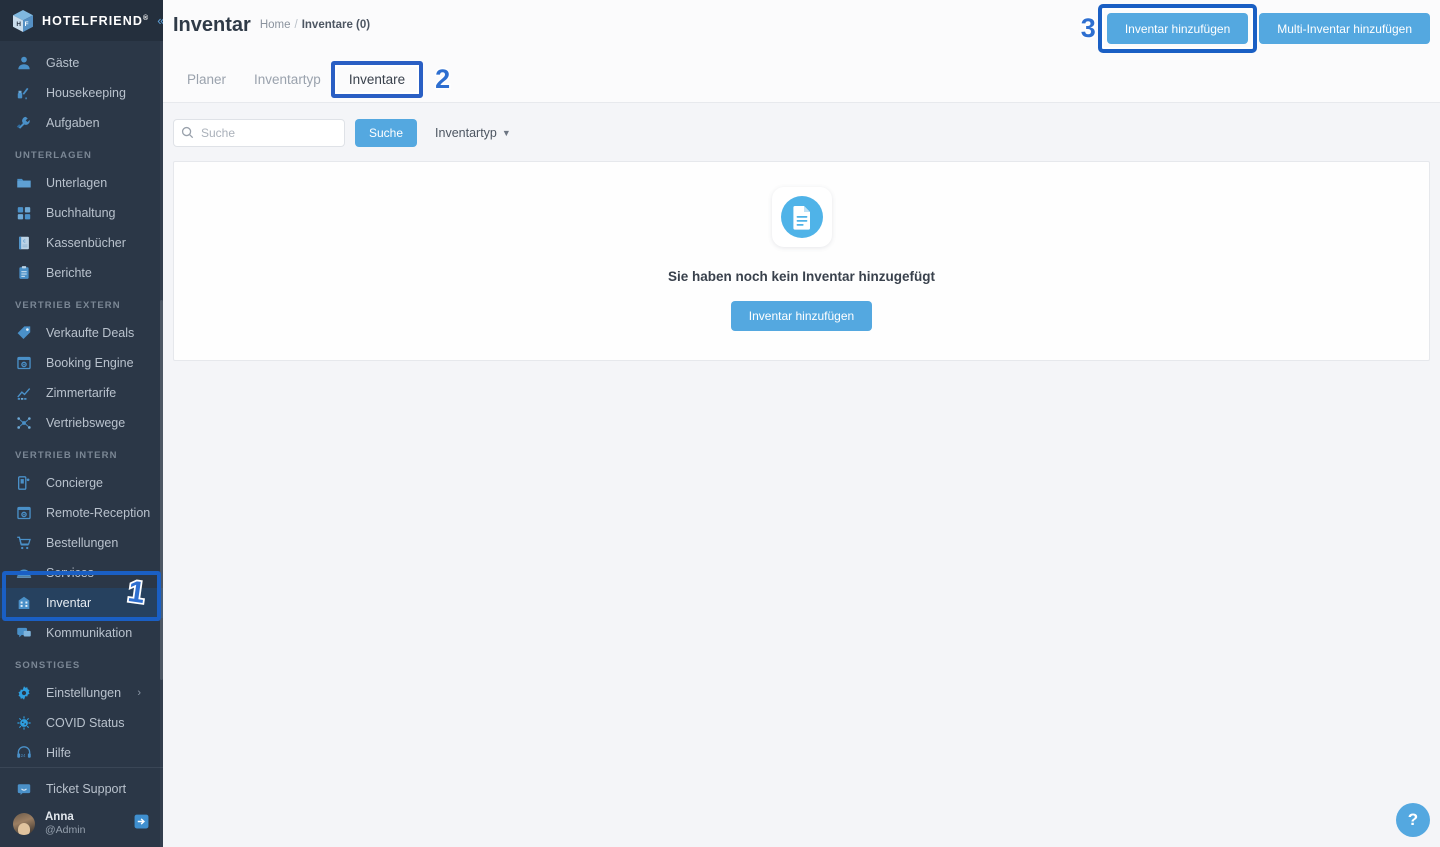 The image size is (1440, 847). What do you see at coordinates (386, 133) in the screenshot?
I see `search-button: Suche` at bounding box center [386, 133].